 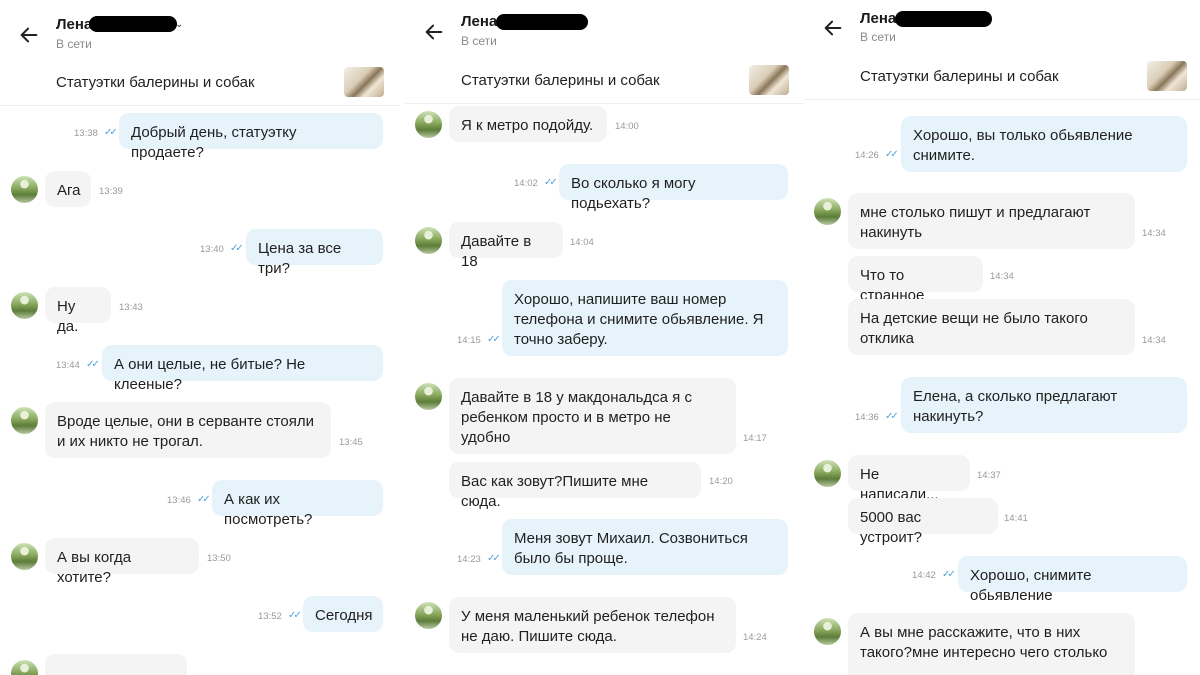 I want to click on message-time: 13:39, so click(x=111, y=191).